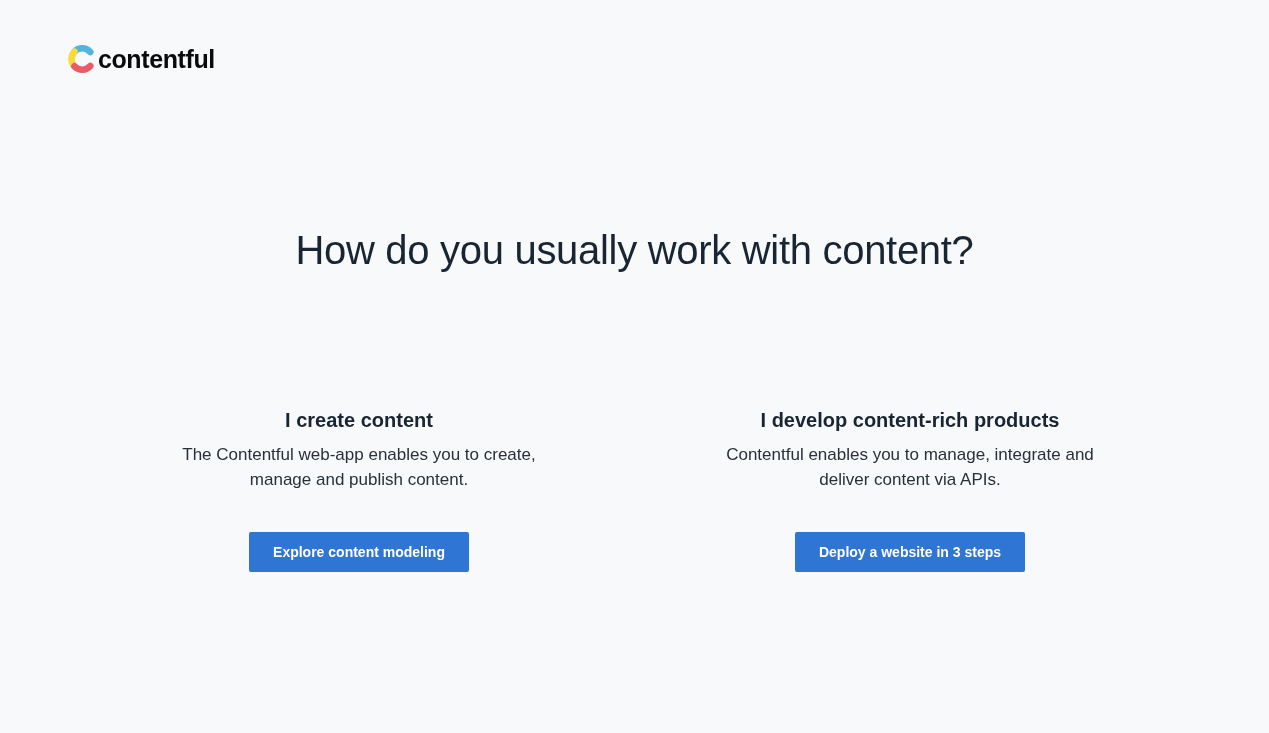  I want to click on option-button: Explore content modeling, so click(359, 552).